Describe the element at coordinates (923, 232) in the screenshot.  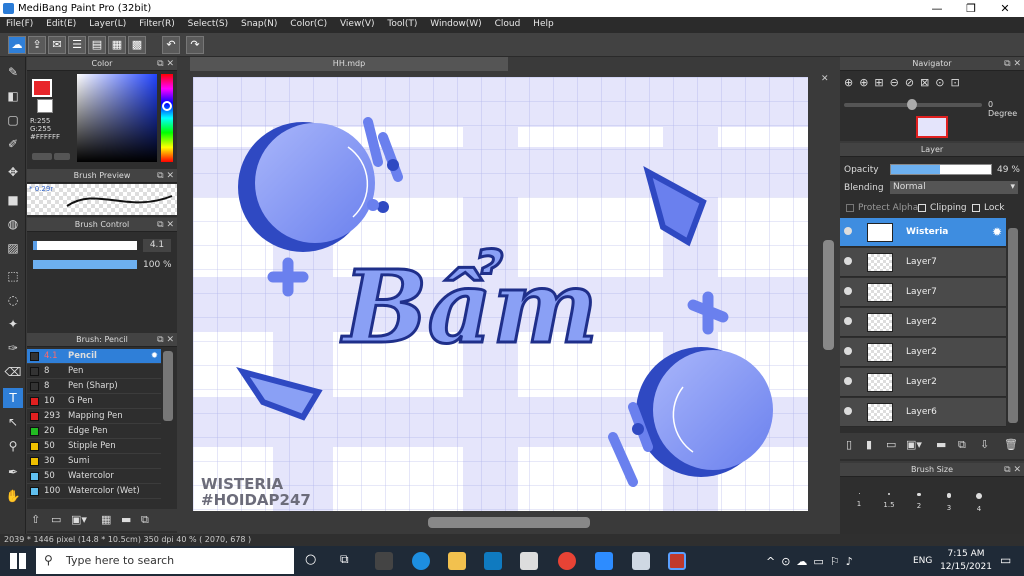
I see `layer-row: Wisteria ✹` at that location.